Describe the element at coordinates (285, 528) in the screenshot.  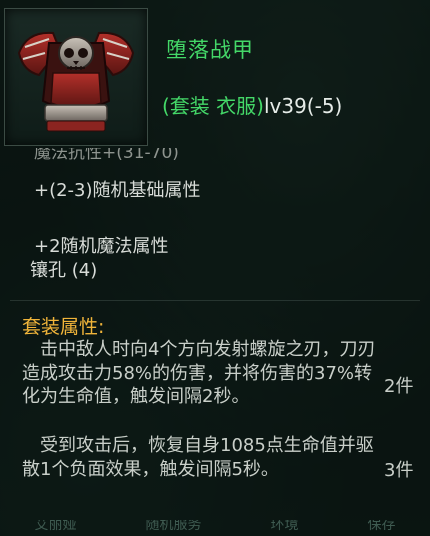
I see `footer-tab: 环境` at that location.